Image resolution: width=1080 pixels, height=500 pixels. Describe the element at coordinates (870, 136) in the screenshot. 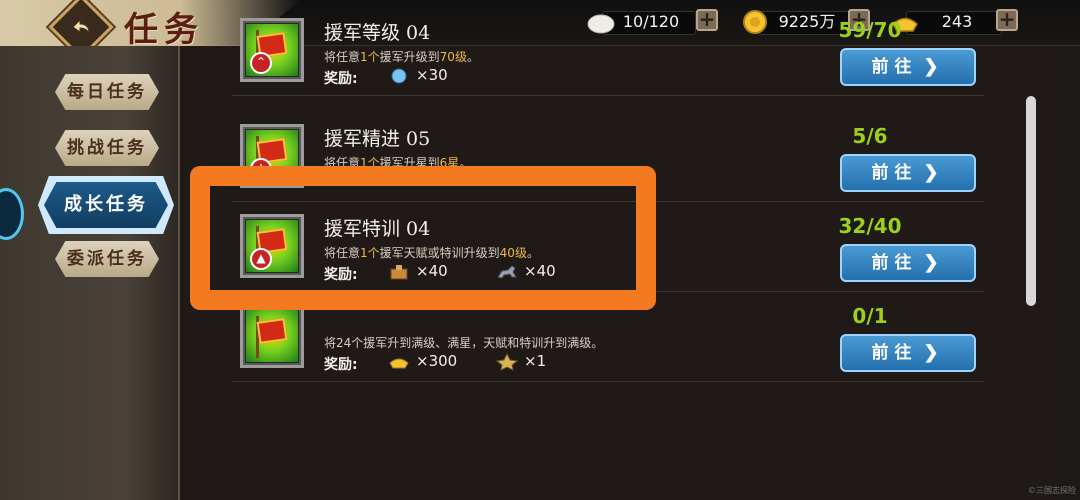

I see `task-progress: 5/6` at that location.